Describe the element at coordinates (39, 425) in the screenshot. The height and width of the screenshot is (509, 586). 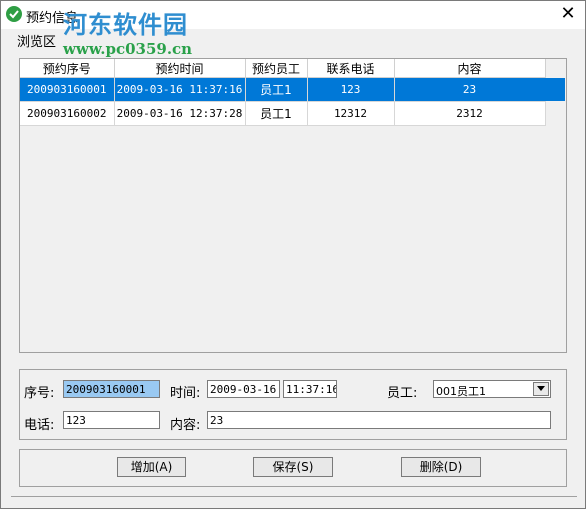
I see `phone-label: 电话:` at that location.